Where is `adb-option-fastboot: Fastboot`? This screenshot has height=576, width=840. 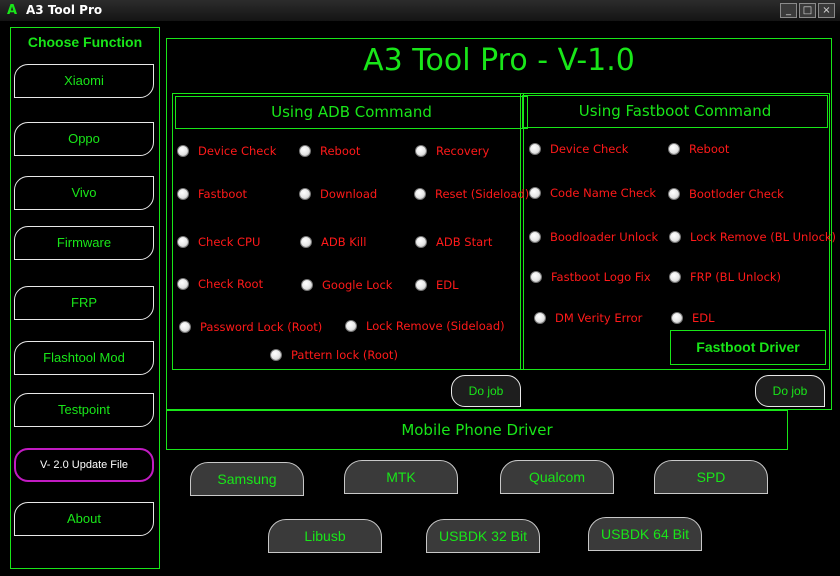 adb-option-fastboot: Fastboot is located at coordinates (212, 194).